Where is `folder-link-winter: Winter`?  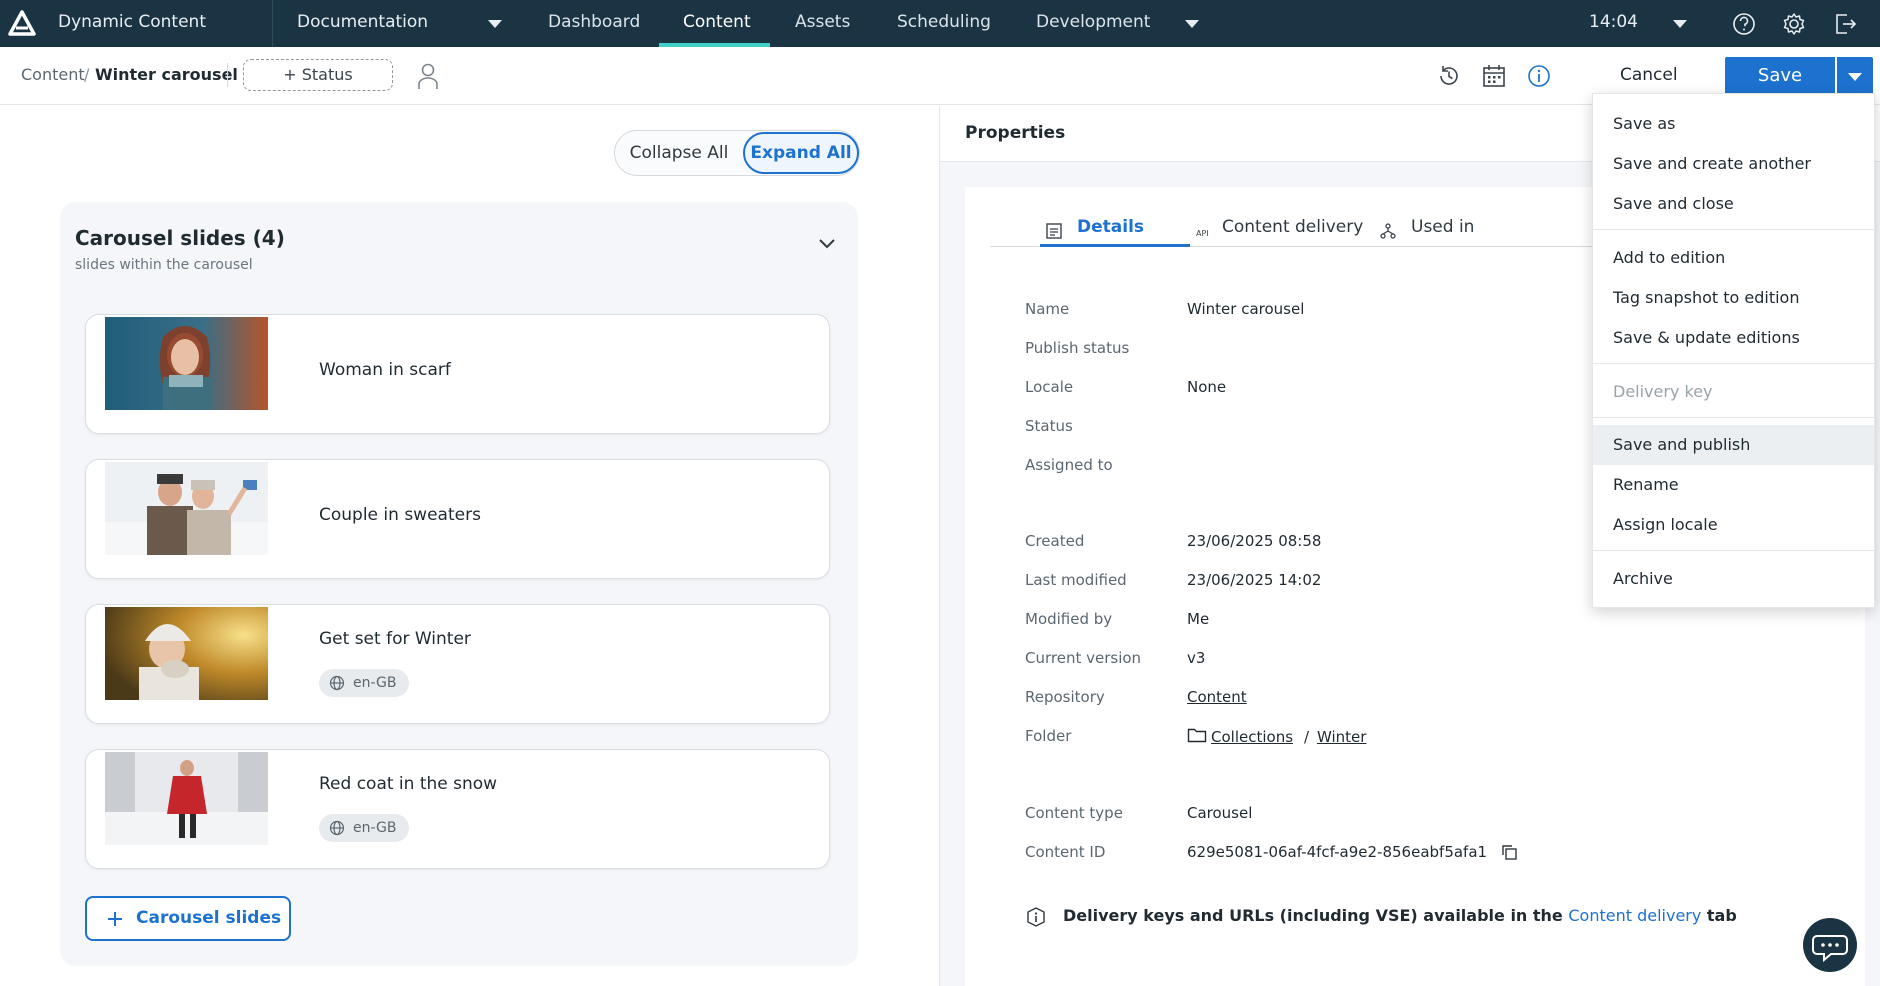 folder-link-winter: Winter is located at coordinates (1341, 737).